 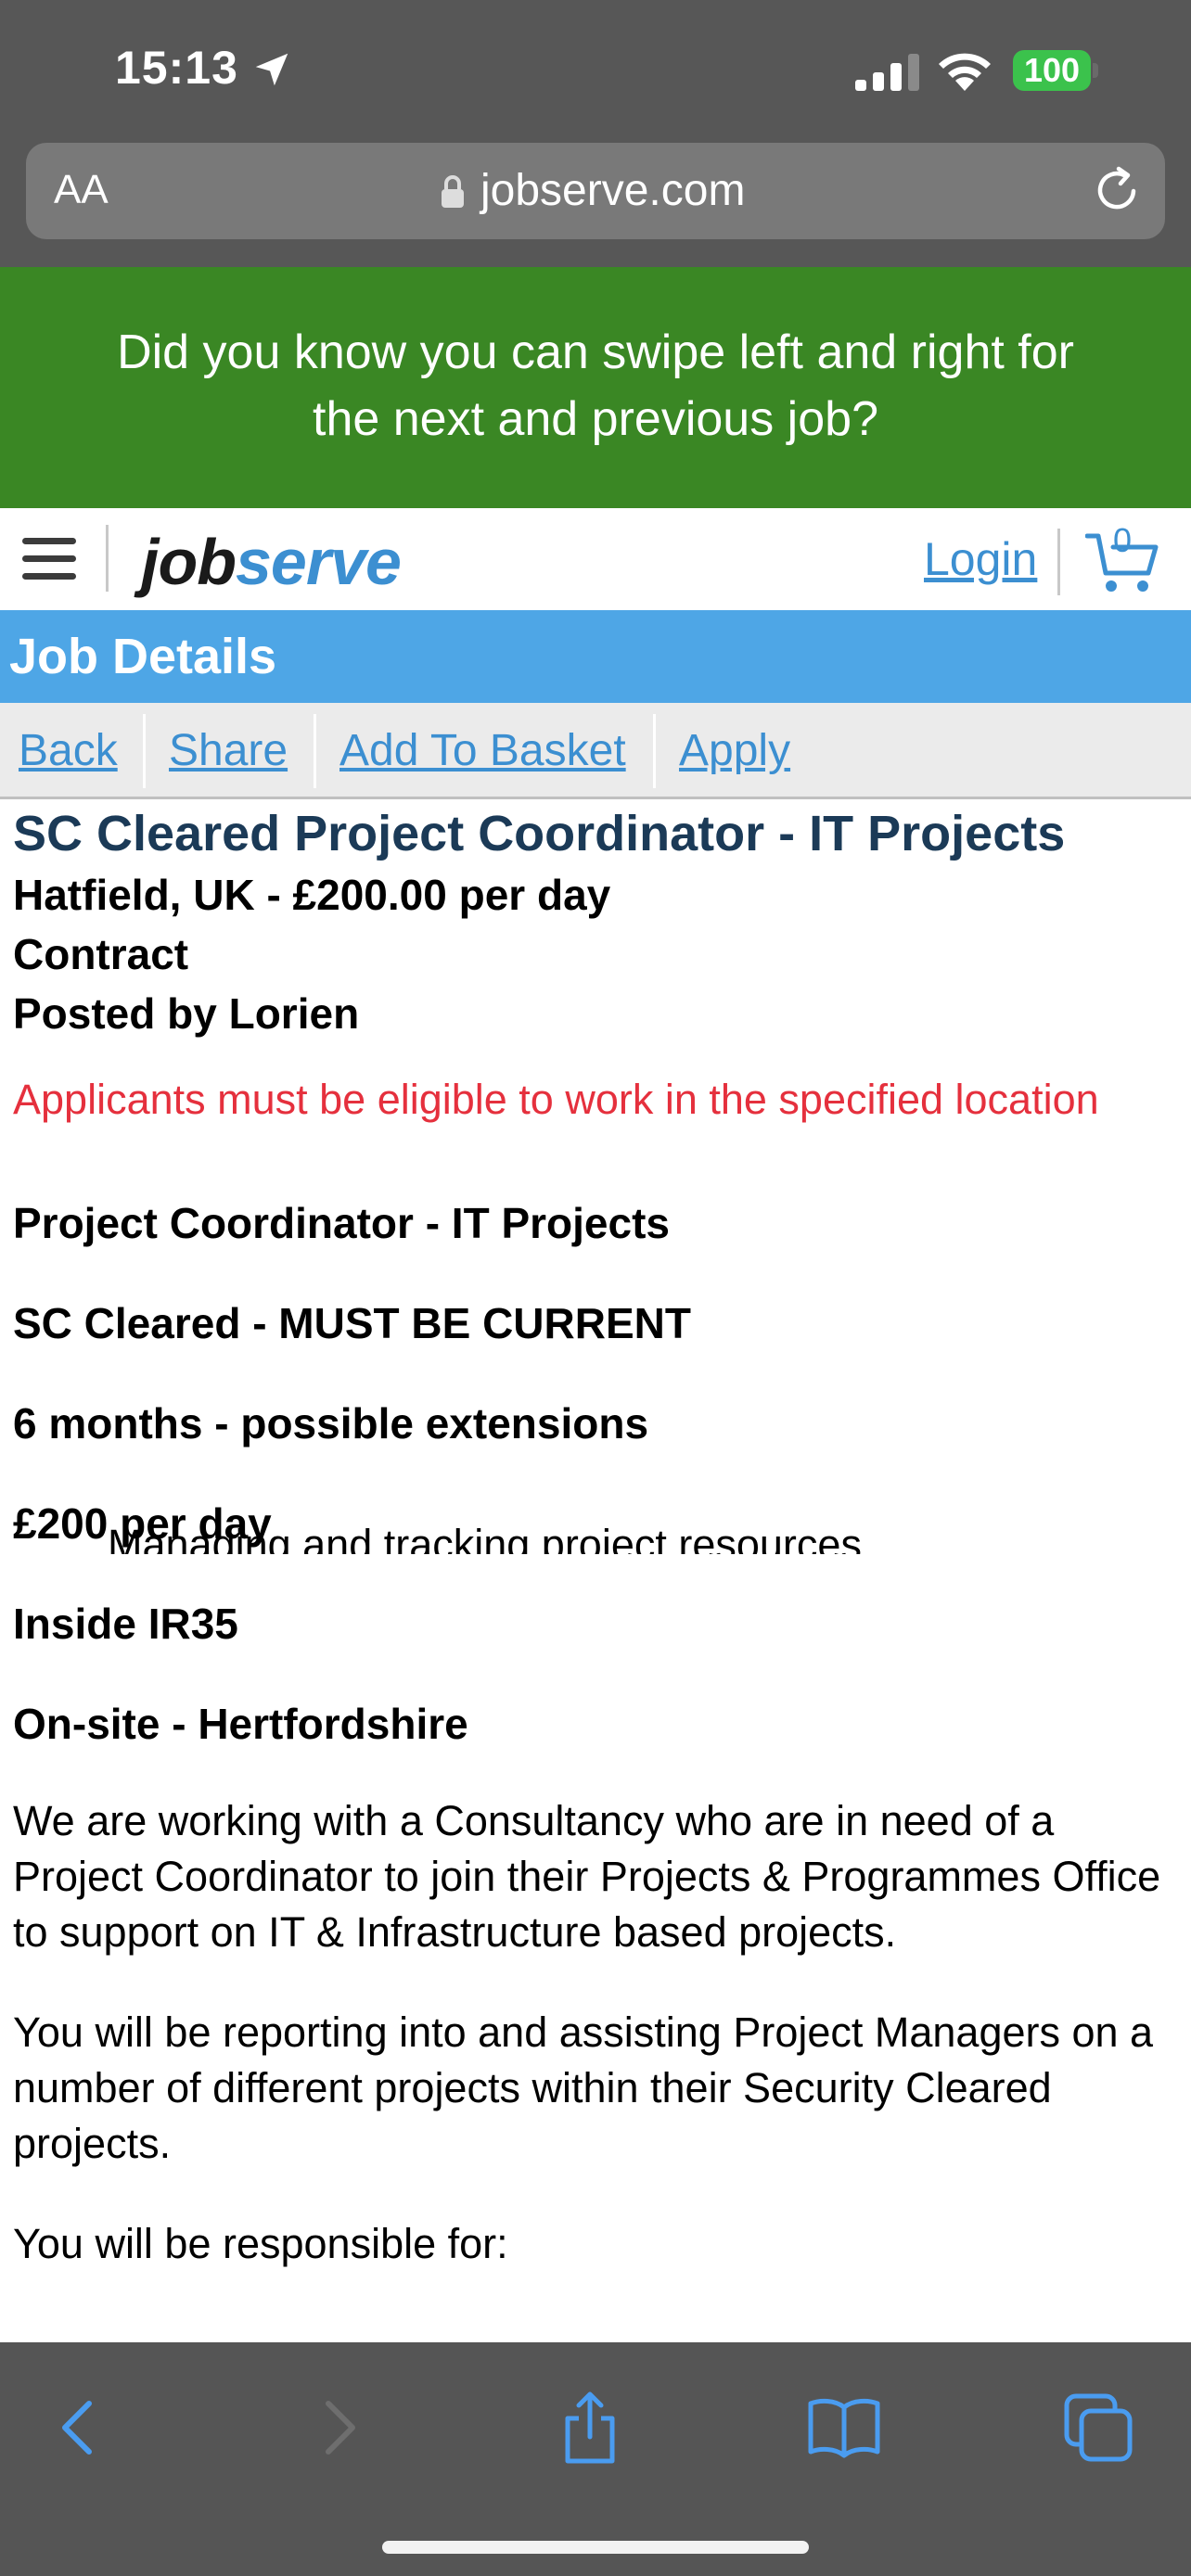 I want to click on add-to-basket-link: Add To Basket, so click(x=482, y=750).